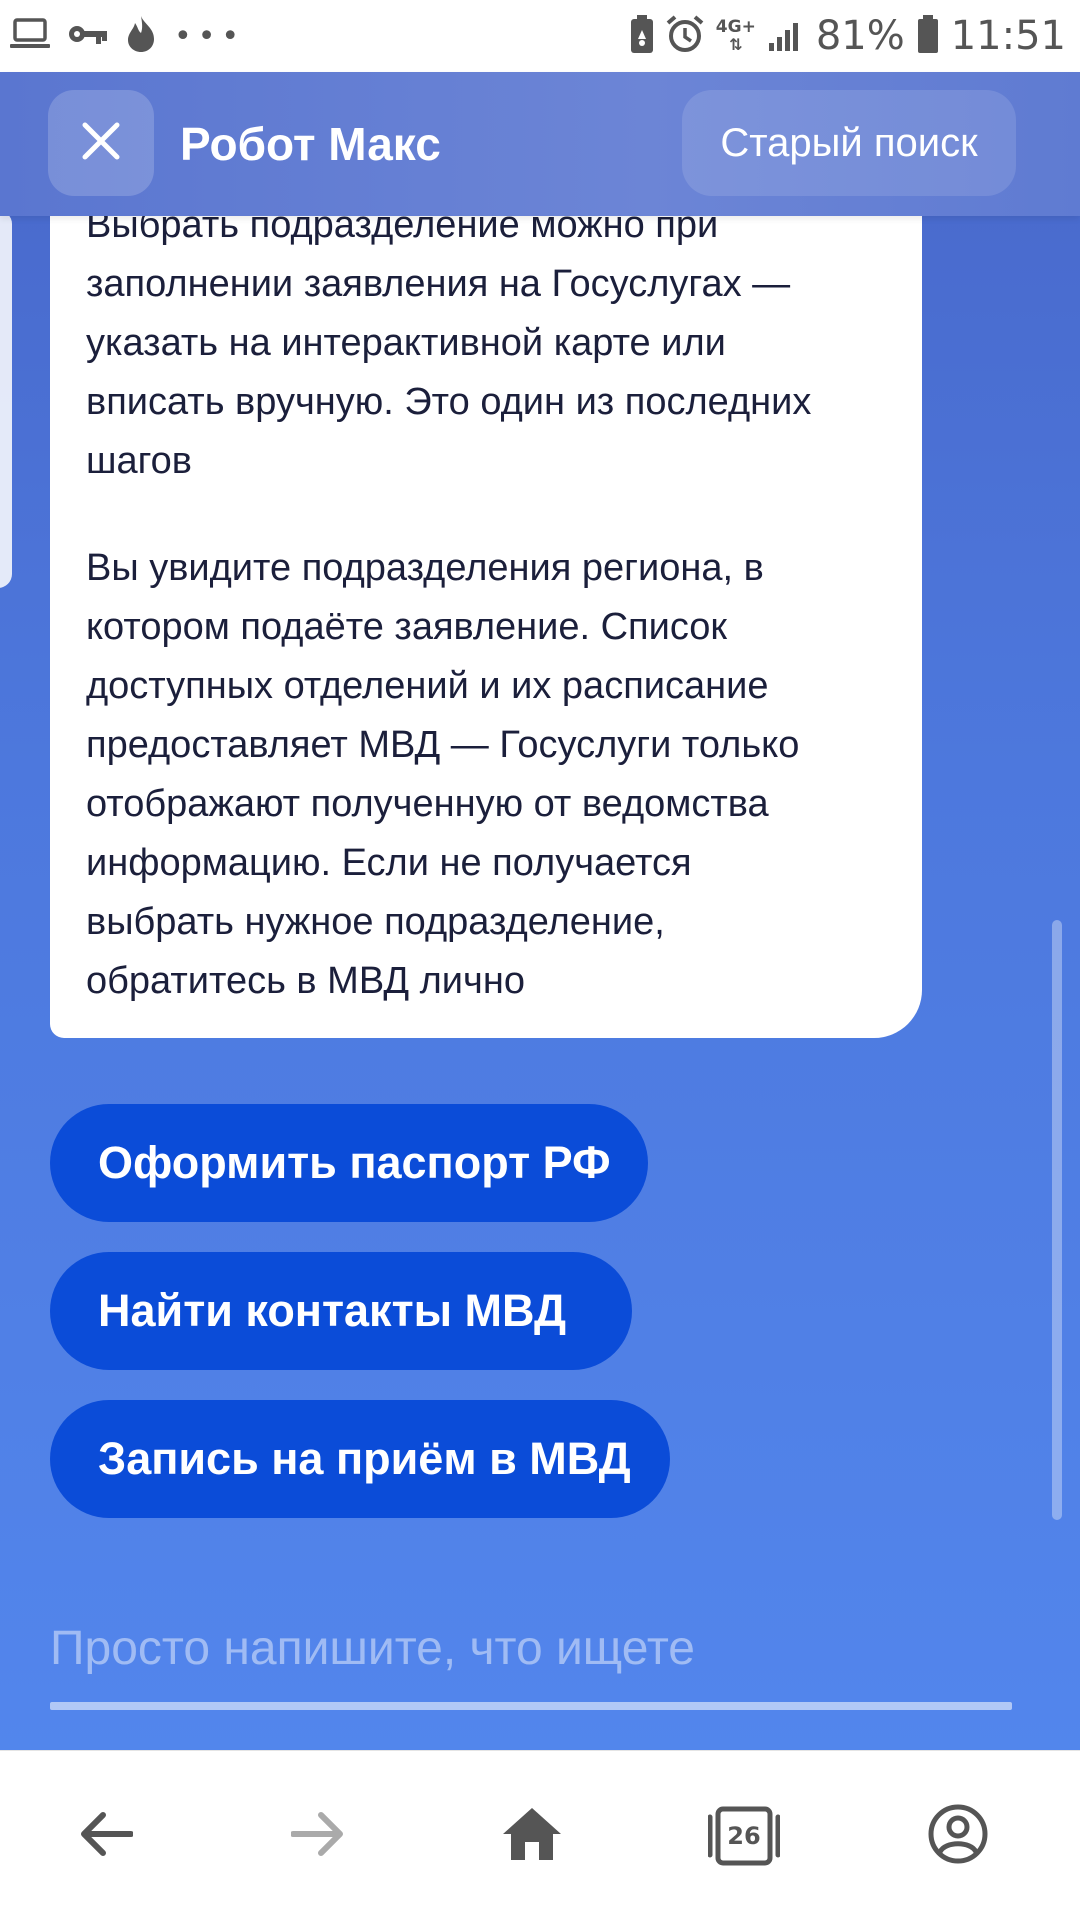  I want to click on flame-icon, so click(141, 36).